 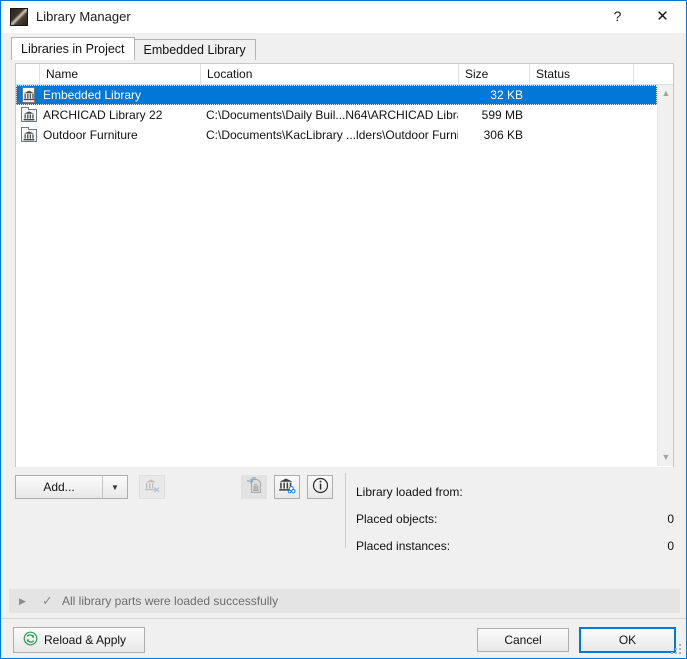 I want to click on help-button: ?, so click(x=617, y=16).